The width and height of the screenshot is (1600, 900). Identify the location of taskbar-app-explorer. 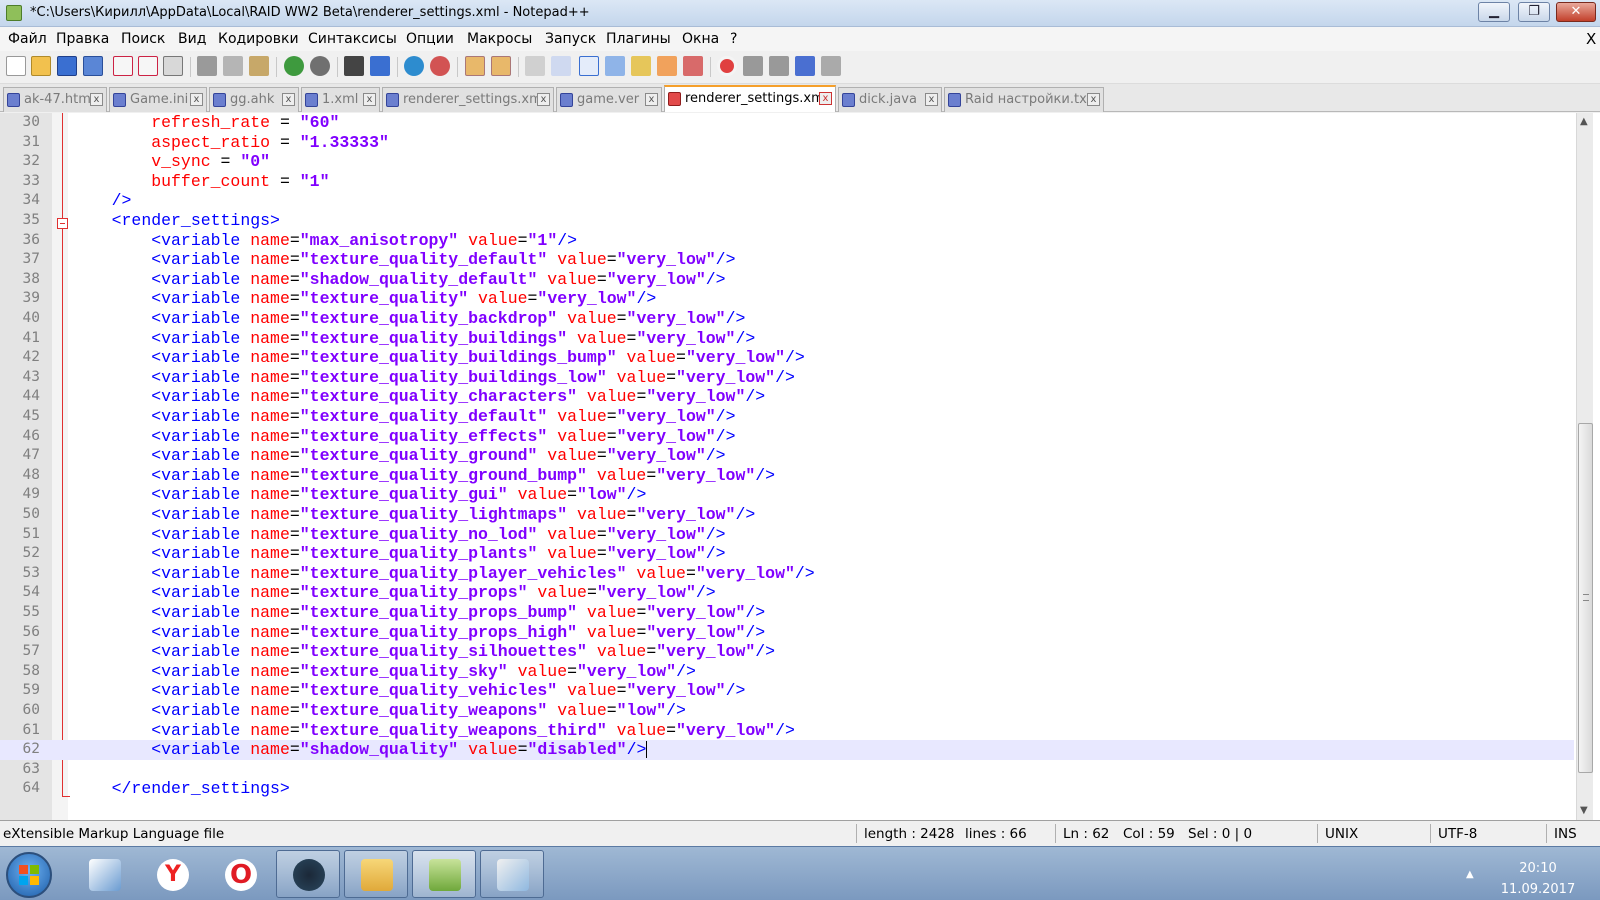
(376, 874).